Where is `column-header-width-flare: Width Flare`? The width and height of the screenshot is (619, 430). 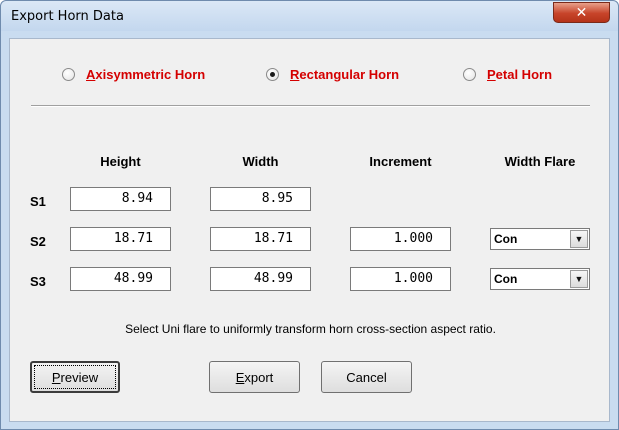 column-header-width-flare: Width Flare is located at coordinates (540, 161).